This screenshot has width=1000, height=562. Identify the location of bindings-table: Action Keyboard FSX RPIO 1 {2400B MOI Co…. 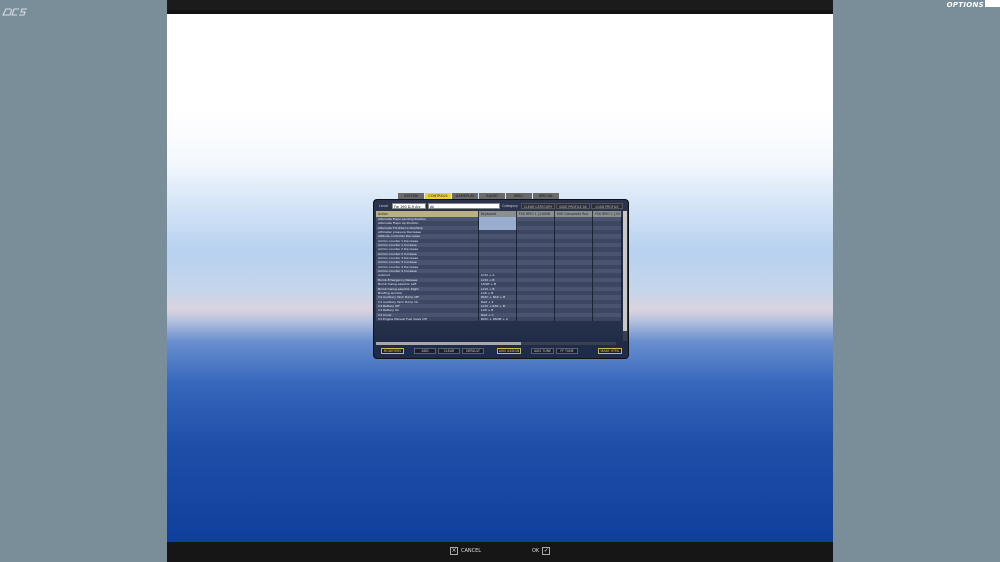
(499, 276).